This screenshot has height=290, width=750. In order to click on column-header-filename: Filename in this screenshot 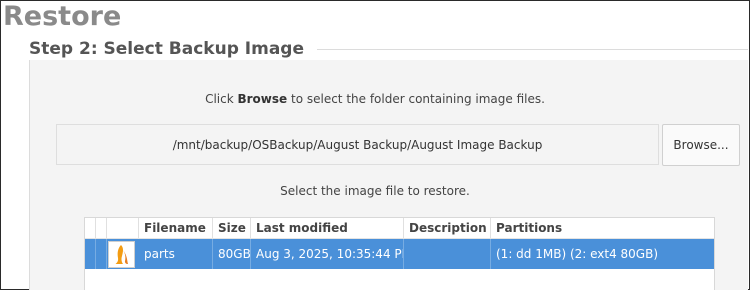, I will do `click(176, 228)`.